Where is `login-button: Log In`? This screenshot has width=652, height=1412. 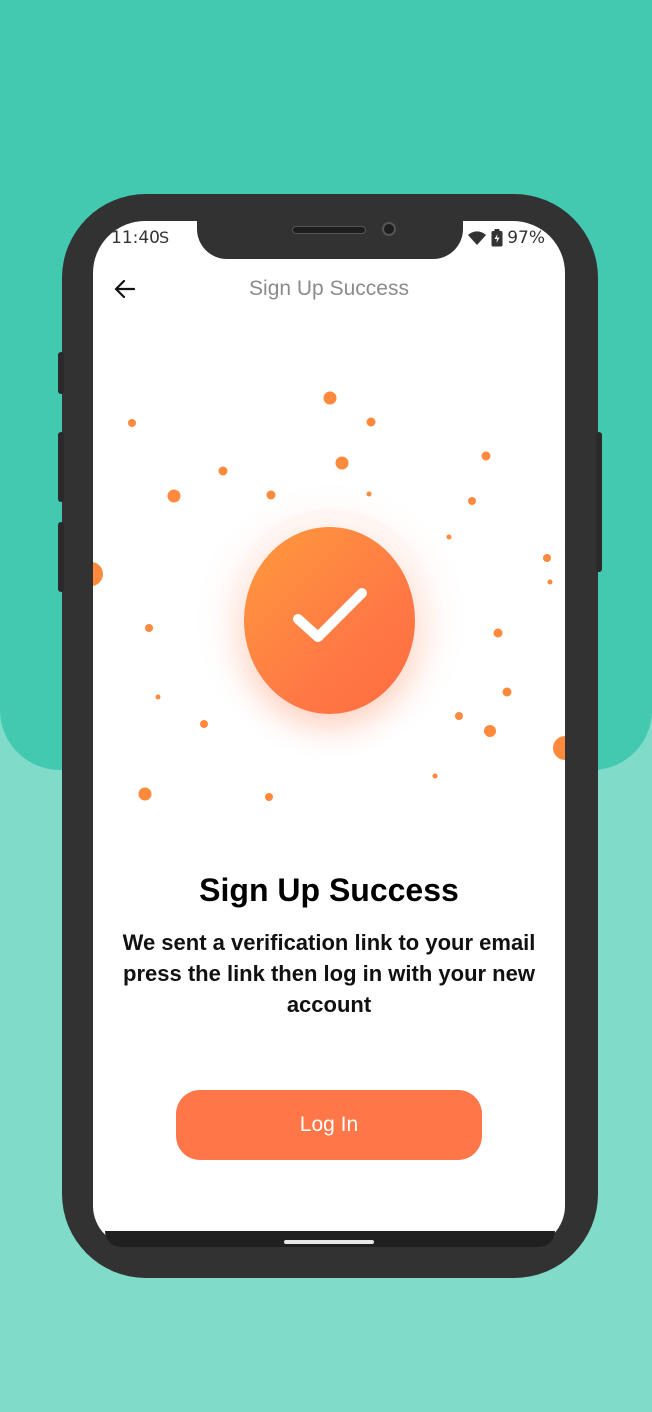
login-button: Log In is located at coordinates (329, 1125).